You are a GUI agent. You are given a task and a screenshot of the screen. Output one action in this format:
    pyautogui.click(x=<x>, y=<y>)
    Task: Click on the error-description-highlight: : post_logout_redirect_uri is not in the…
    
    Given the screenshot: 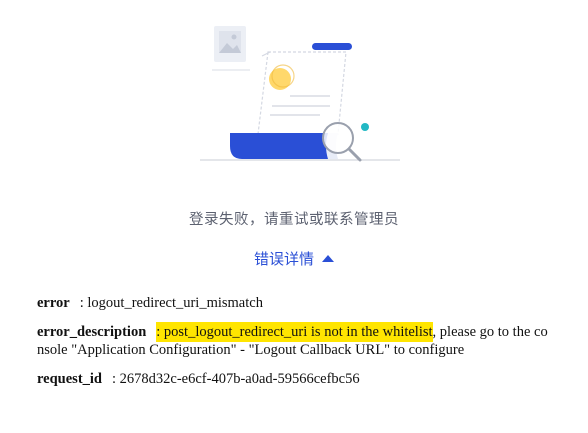 What is the action you would take?
    pyautogui.click(x=294, y=332)
    